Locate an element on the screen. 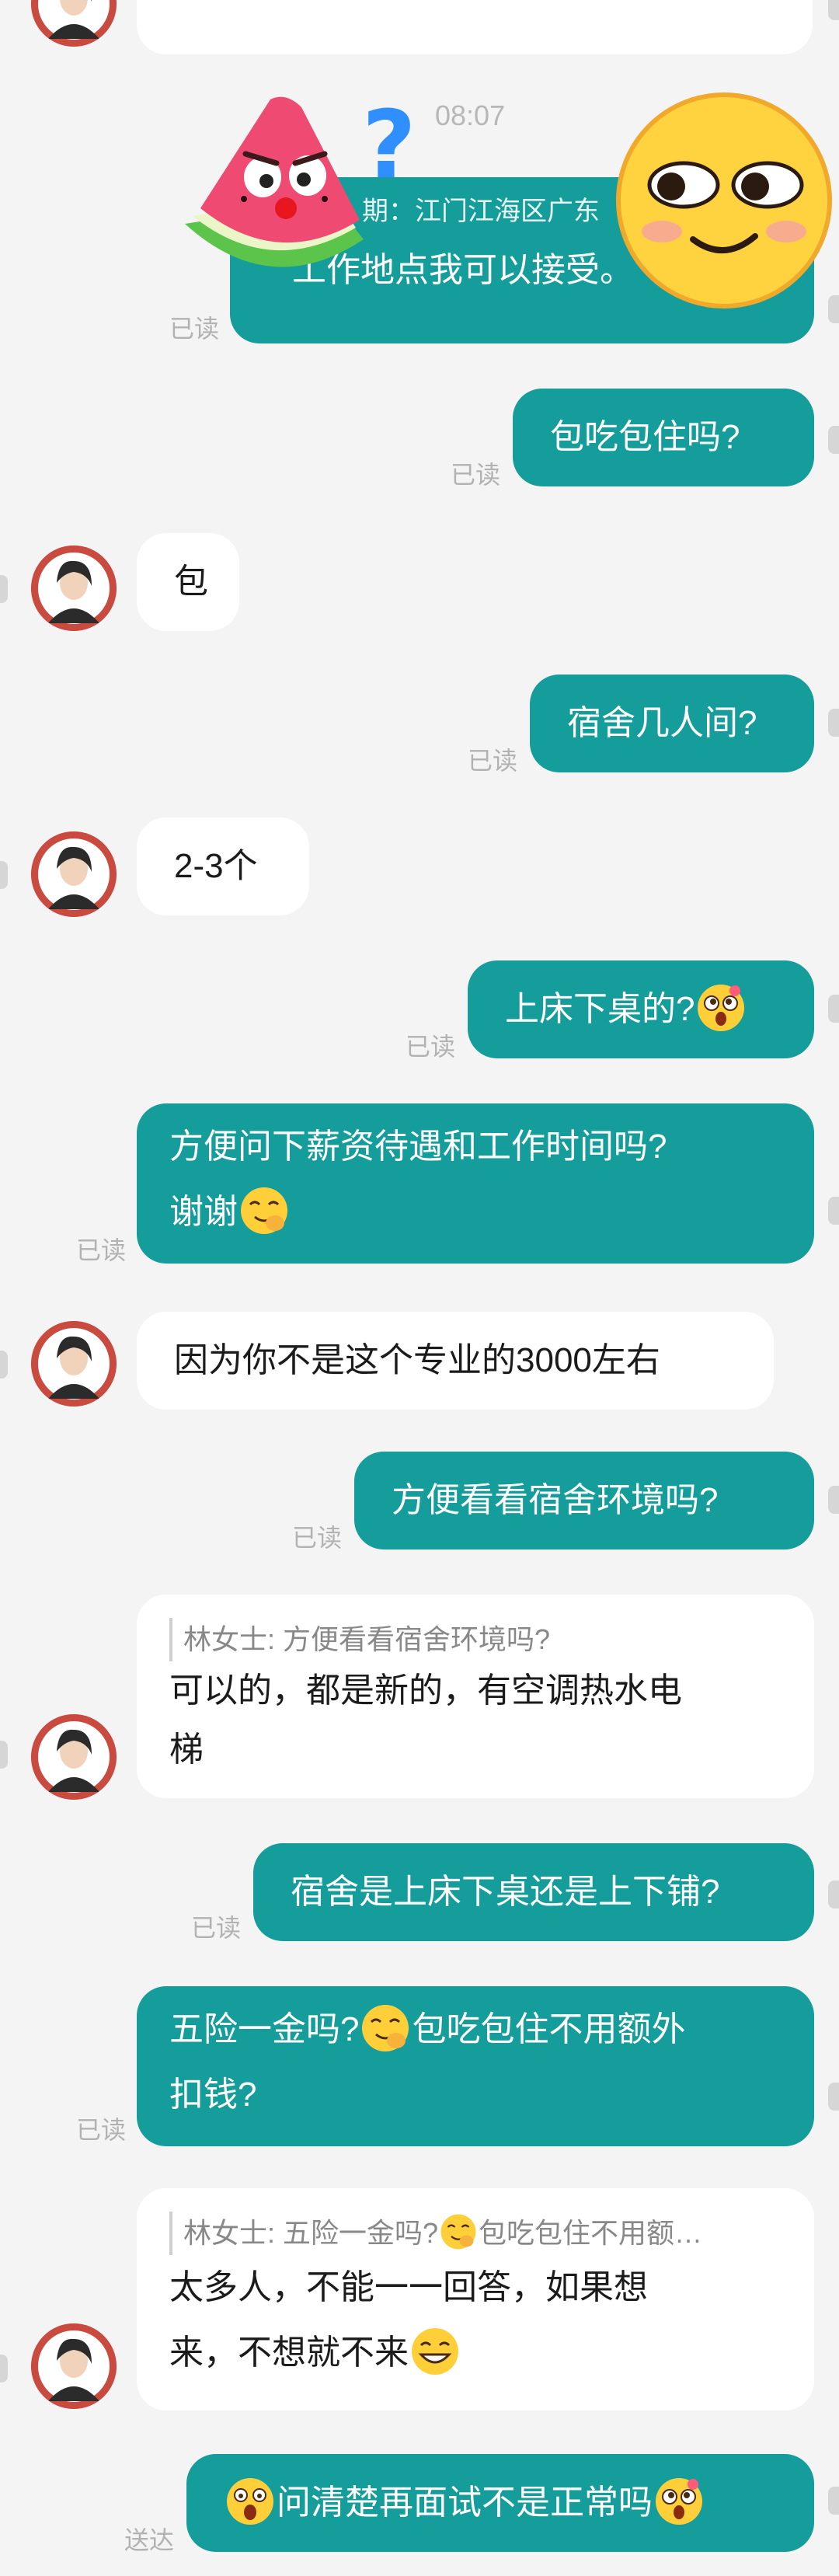  message-outgoing: 五险一金吗? 包吃包住不用额外 扣钱? is located at coordinates (476, 2066).